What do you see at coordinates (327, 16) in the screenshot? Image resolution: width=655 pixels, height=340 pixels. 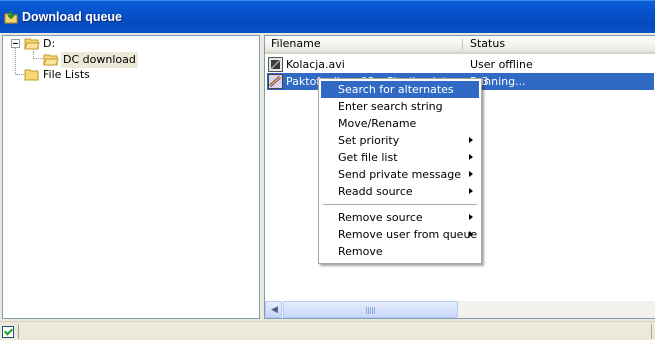 I see `window-titlebar: Download queue` at bounding box center [327, 16].